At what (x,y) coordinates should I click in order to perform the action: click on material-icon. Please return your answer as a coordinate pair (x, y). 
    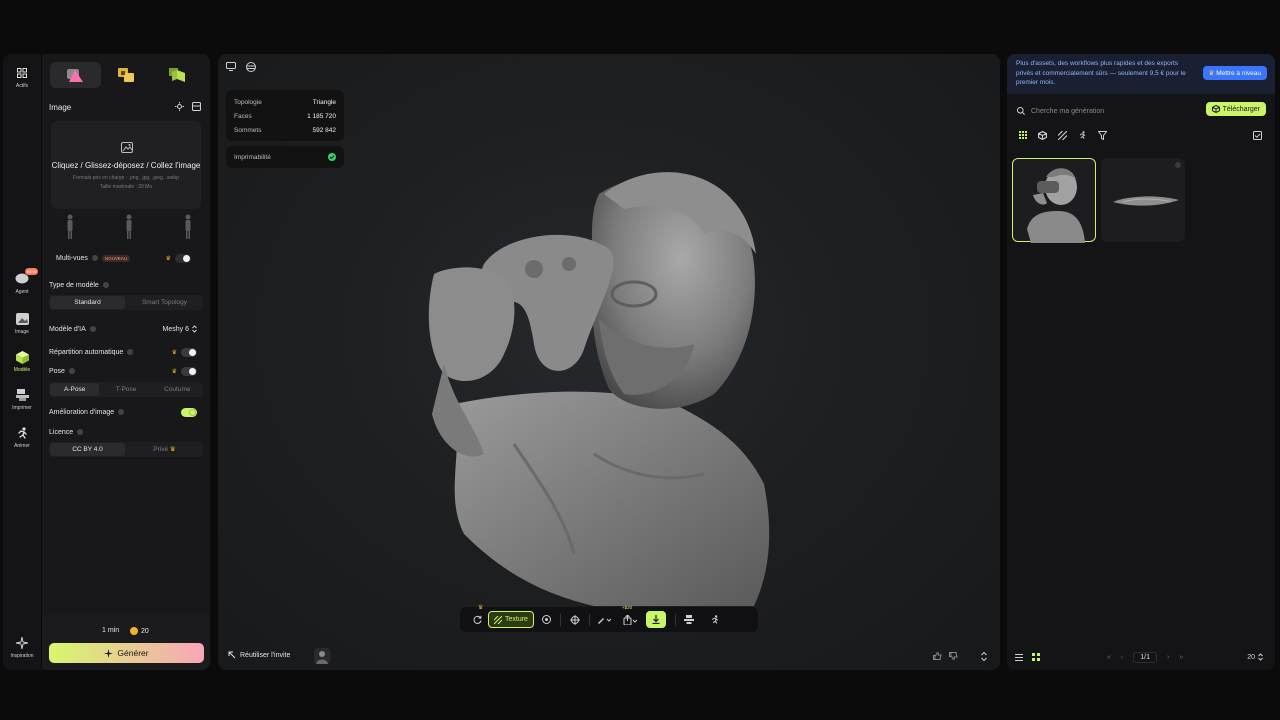
    Looking at the image, I should click on (547, 619).